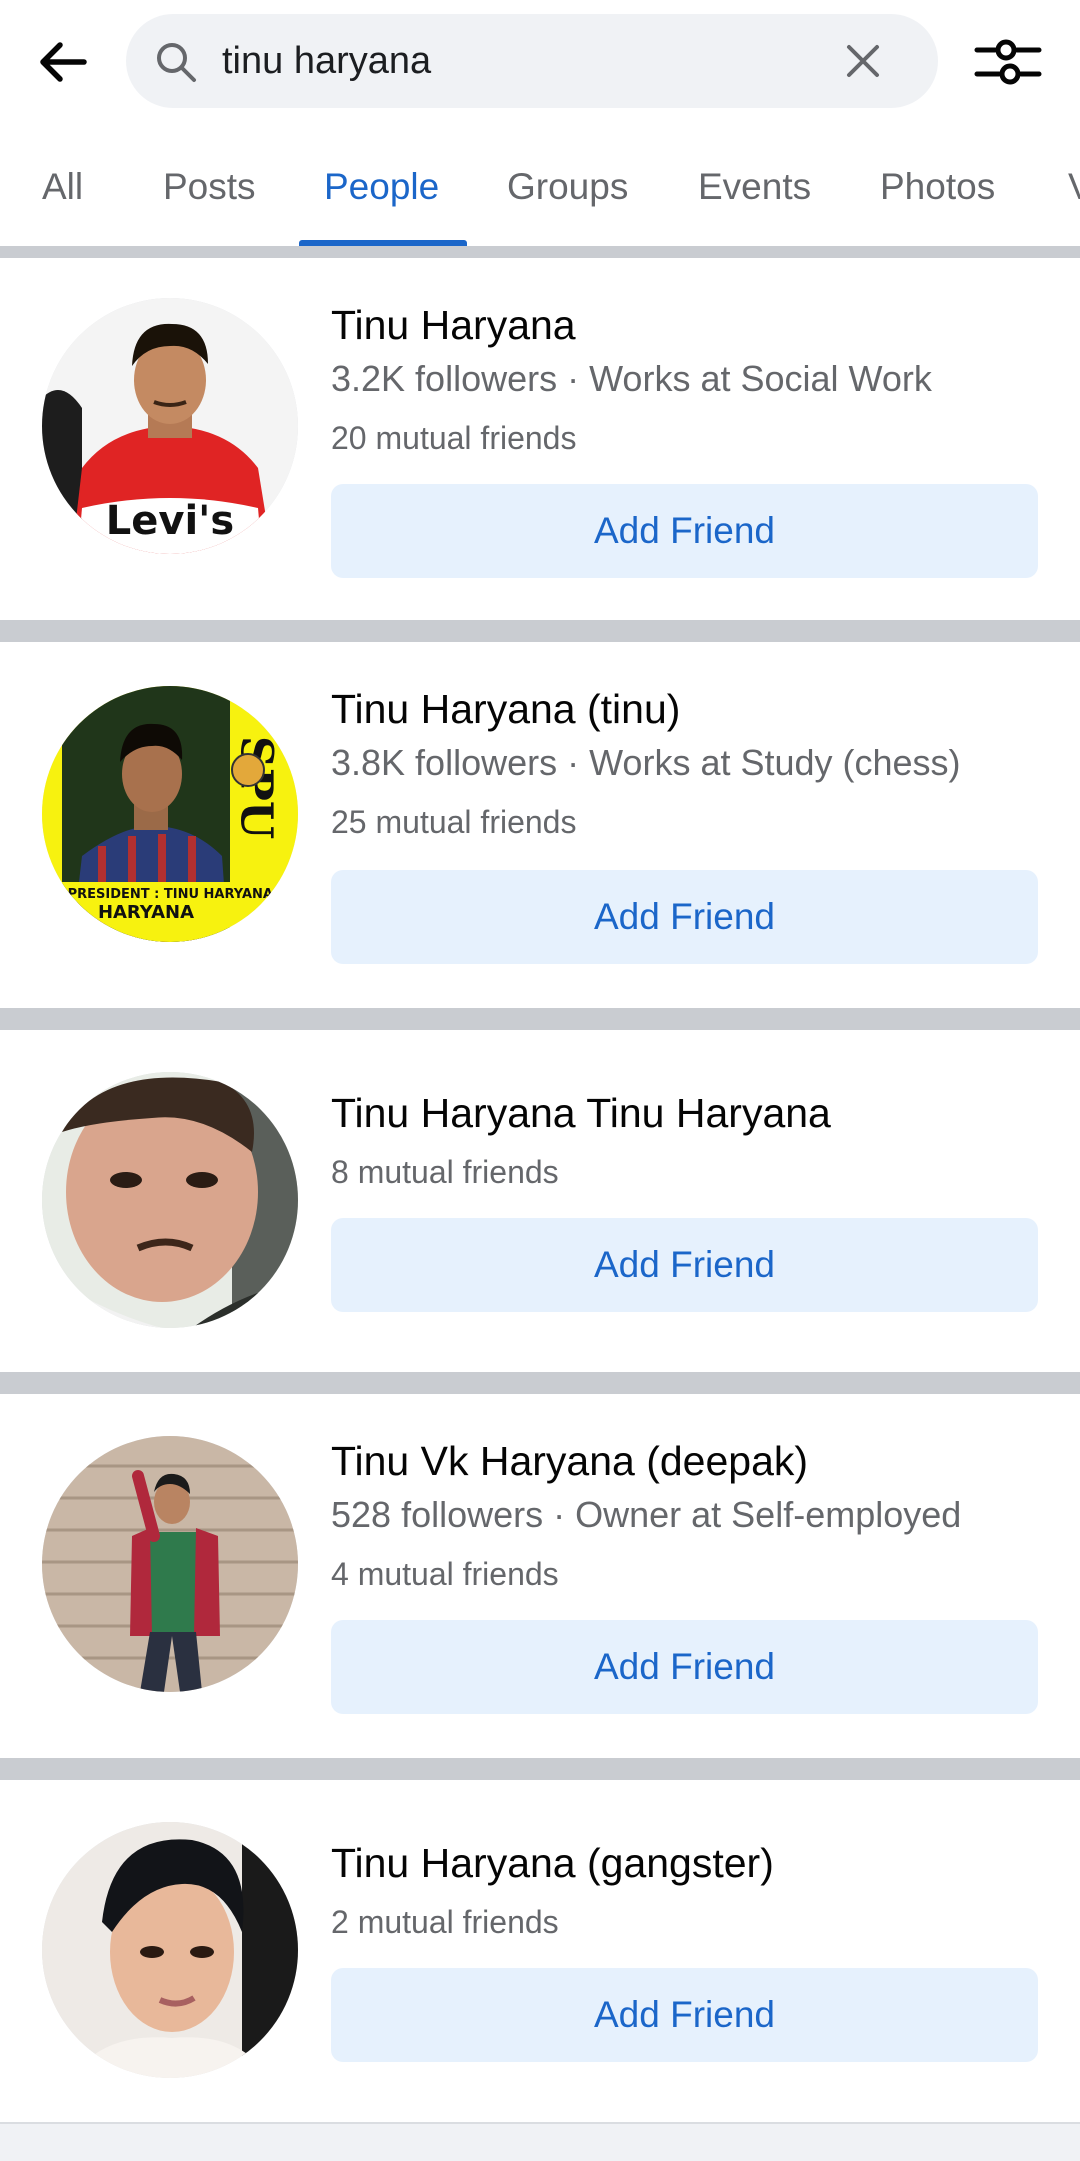 The width and height of the screenshot is (1080, 2161). I want to click on search-header: tinu haryana, so click(540, 61).